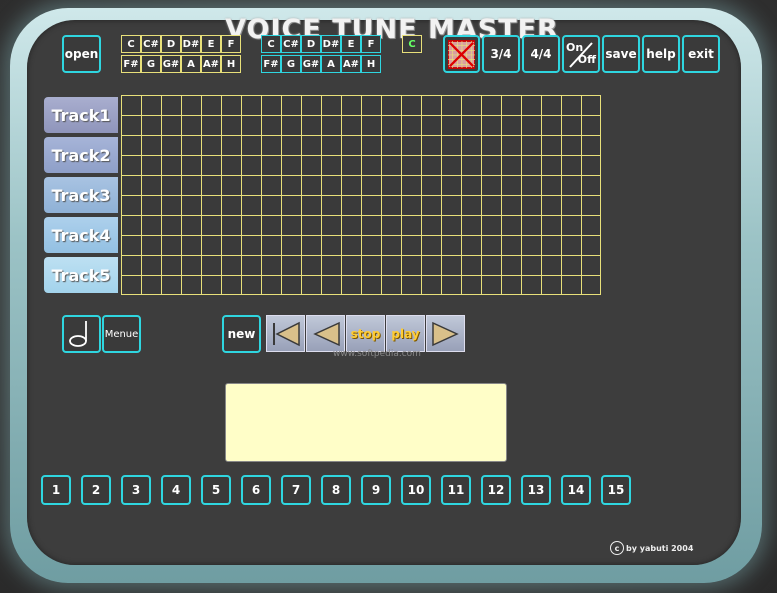  I want to click on half-note-icon, so click(77, 334).